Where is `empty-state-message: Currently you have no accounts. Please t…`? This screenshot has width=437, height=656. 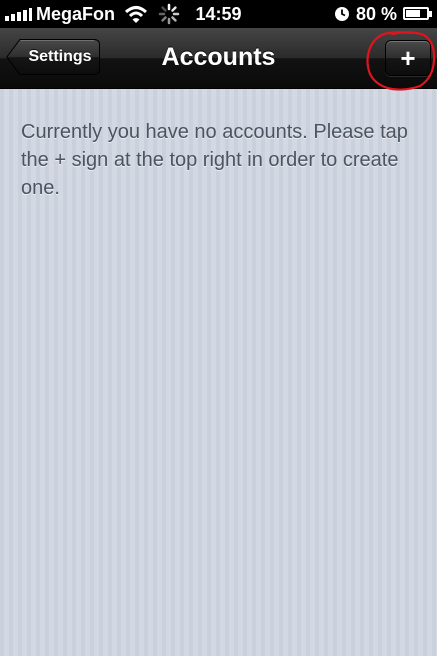
empty-state-message: Currently you have no accounts. Please t… is located at coordinates (214, 160).